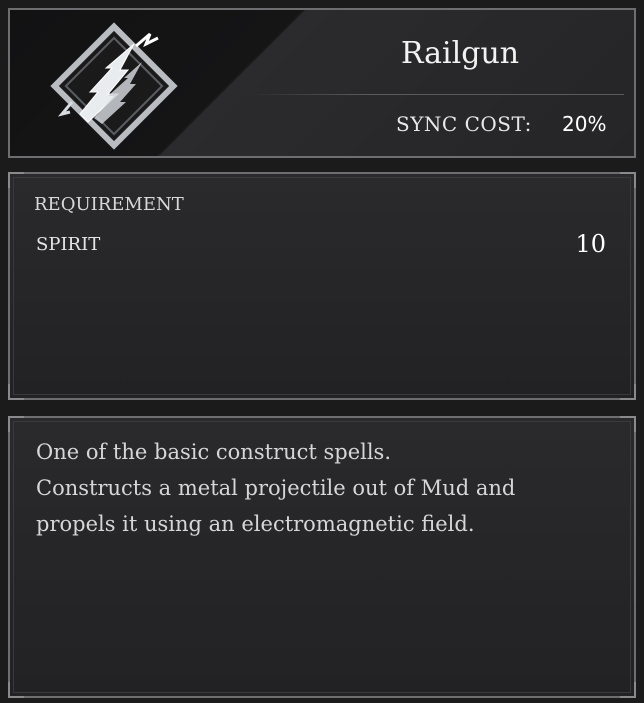 This screenshot has width=644, height=703. Describe the element at coordinates (214, 452) in the screenshot. I see `description-line: One of the basic construct spells.` at that location.